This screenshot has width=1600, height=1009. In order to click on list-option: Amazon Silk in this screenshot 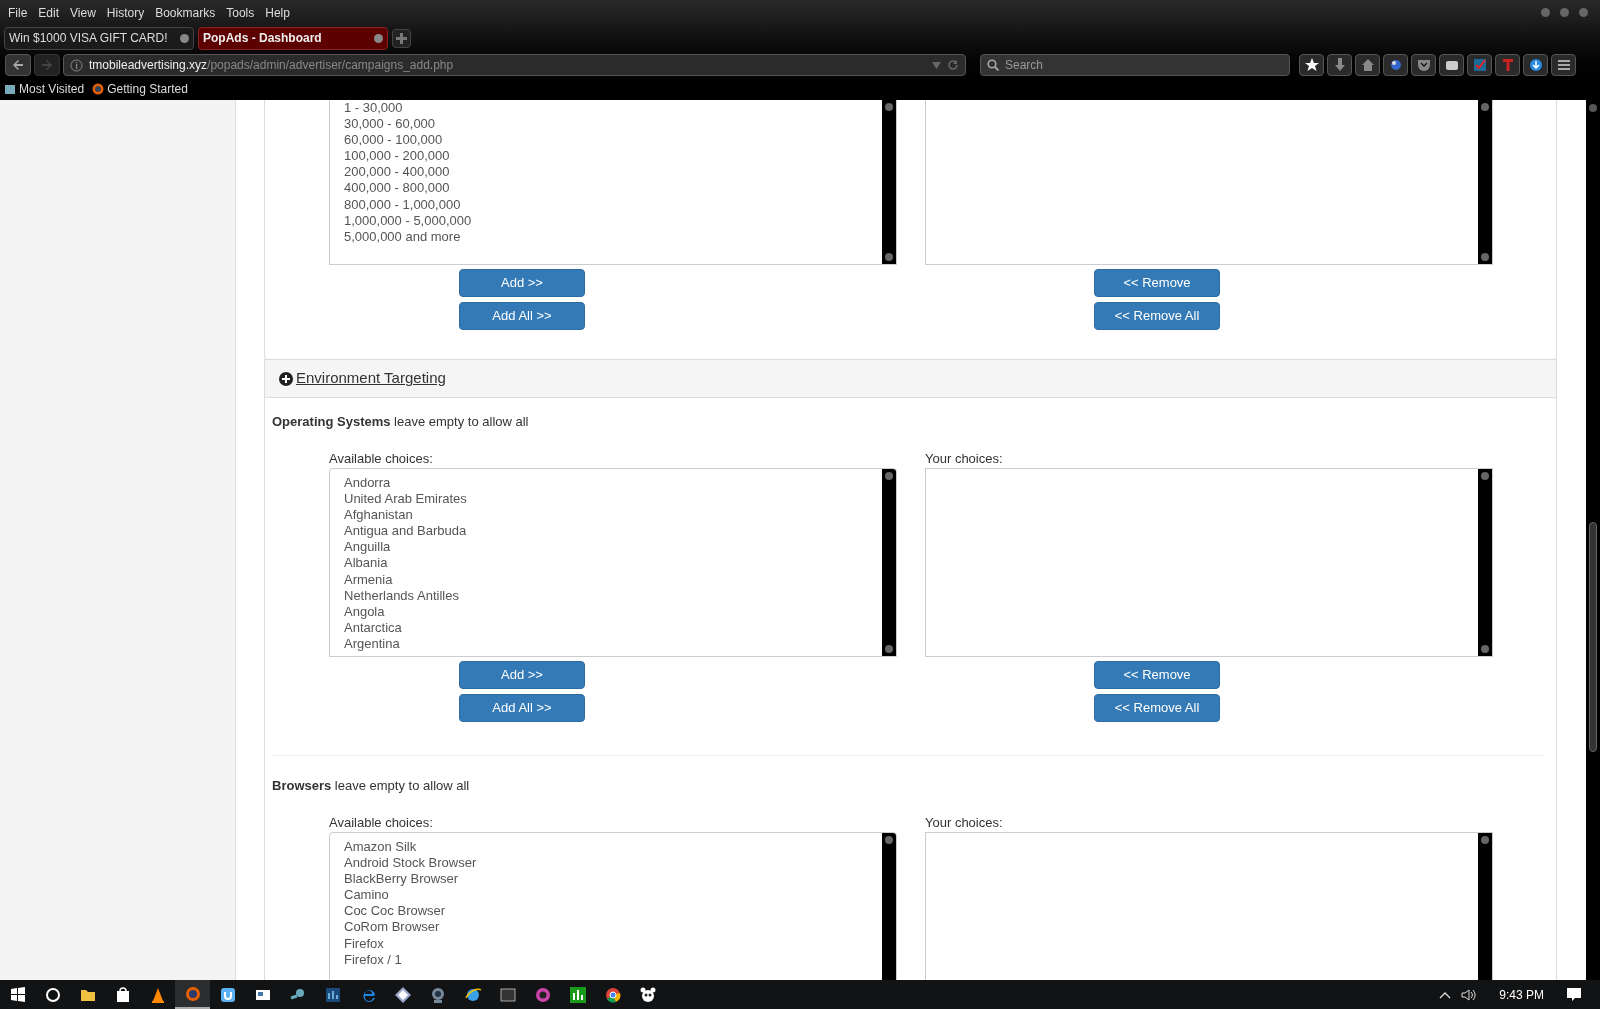, I will do `click(380, 847)`.